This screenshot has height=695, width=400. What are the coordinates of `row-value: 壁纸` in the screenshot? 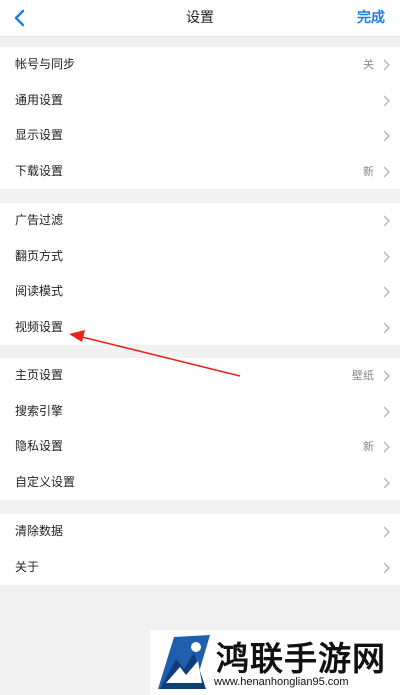 It's located at (363, 375).